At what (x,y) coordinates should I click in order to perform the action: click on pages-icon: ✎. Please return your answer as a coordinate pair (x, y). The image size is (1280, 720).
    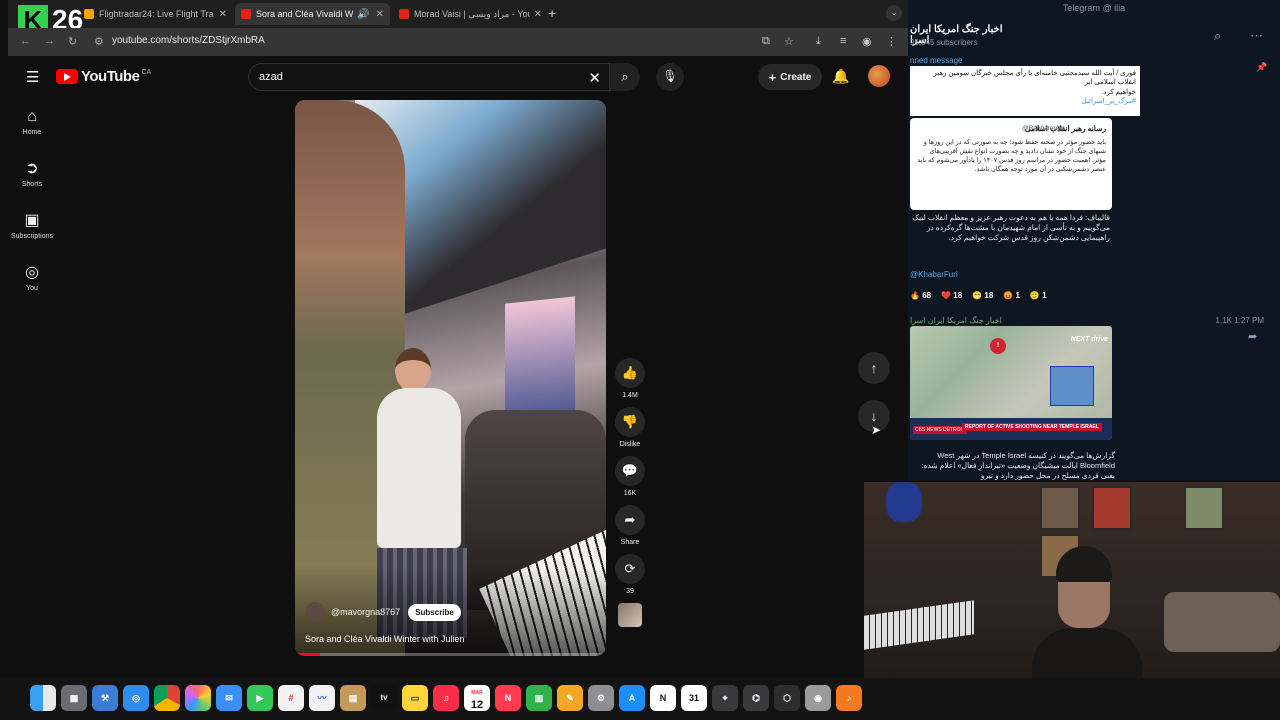
    Looking at the image, I should click on (570, 698).